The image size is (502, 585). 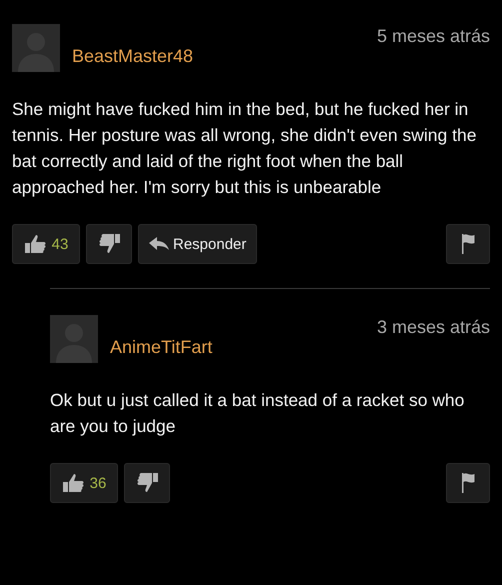 What do you see at coordinates (433, 327) in the screenshot?
I see `timestamp: 3 meses atrás` at bounding box center [433, 327].